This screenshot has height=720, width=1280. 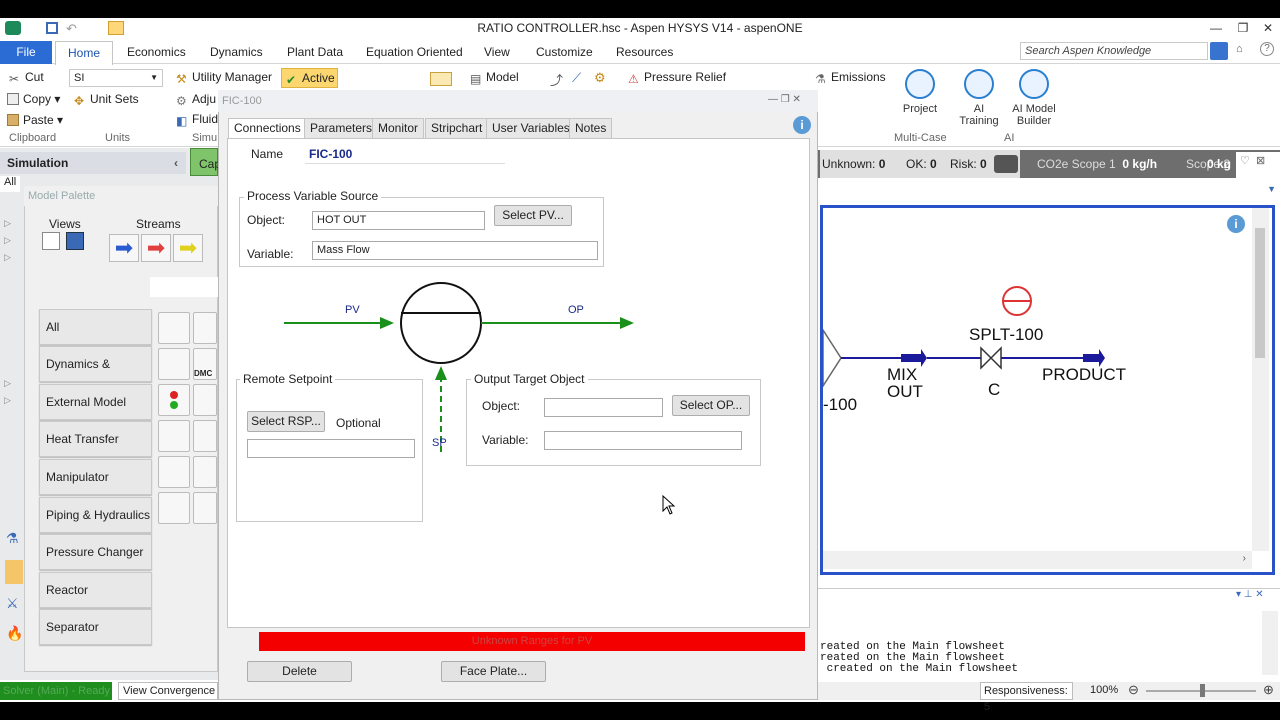 What do you see at coordinates (205, 400) in the screenshot?
I see `spreadsheet-icon` at bounding box center [205, 400].